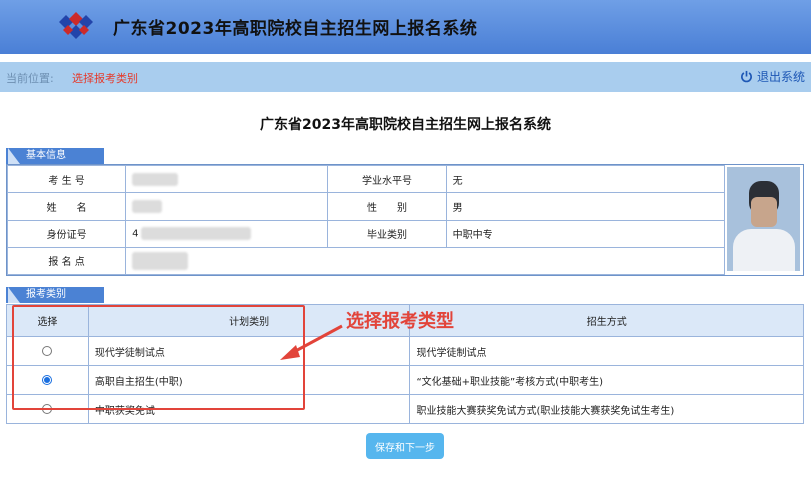  What do you see at coordinates (66, 206) in the screenshot?
I see `name-label: 姓 名` at bounding box center [66, 206].